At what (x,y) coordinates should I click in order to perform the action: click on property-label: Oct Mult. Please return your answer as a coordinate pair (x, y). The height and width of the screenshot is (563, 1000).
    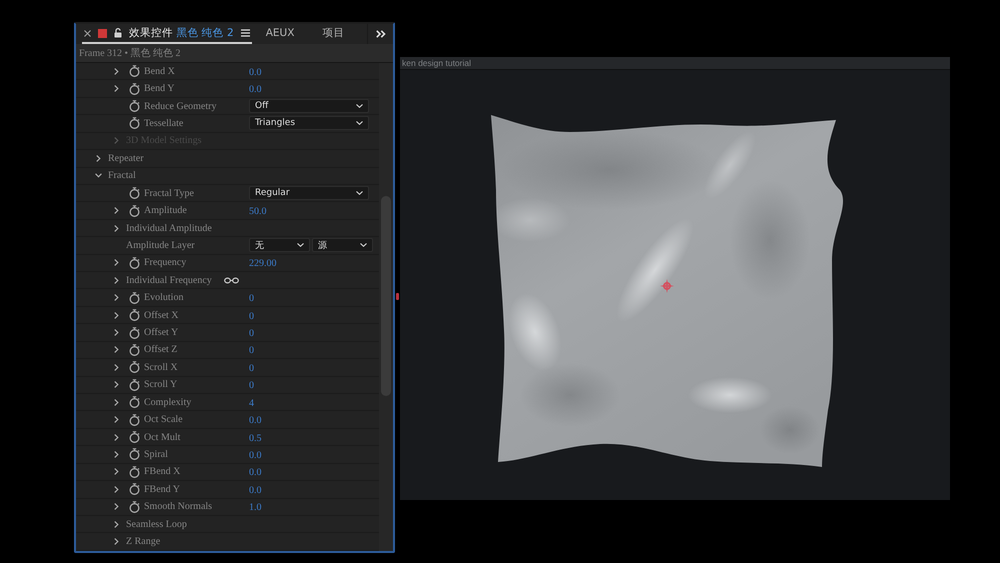
    Looking at the image, I should click on (162, 437).